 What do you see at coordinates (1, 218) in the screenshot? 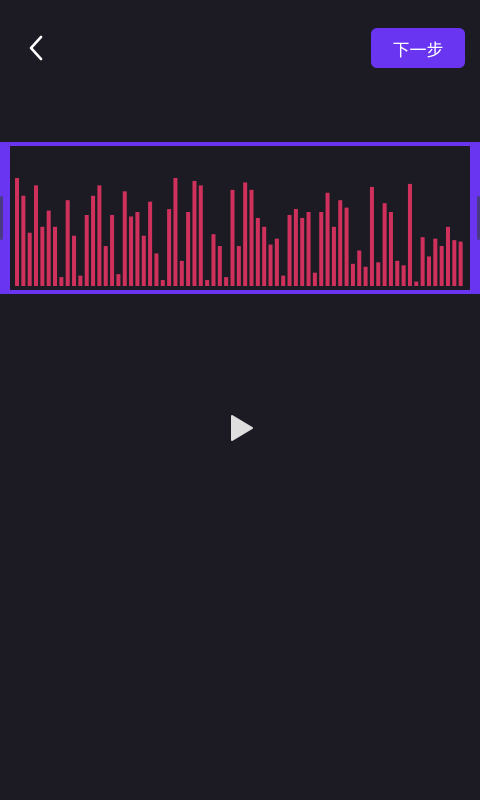
I see `trim-handle-left-grip` at bounding box center [1, 218].